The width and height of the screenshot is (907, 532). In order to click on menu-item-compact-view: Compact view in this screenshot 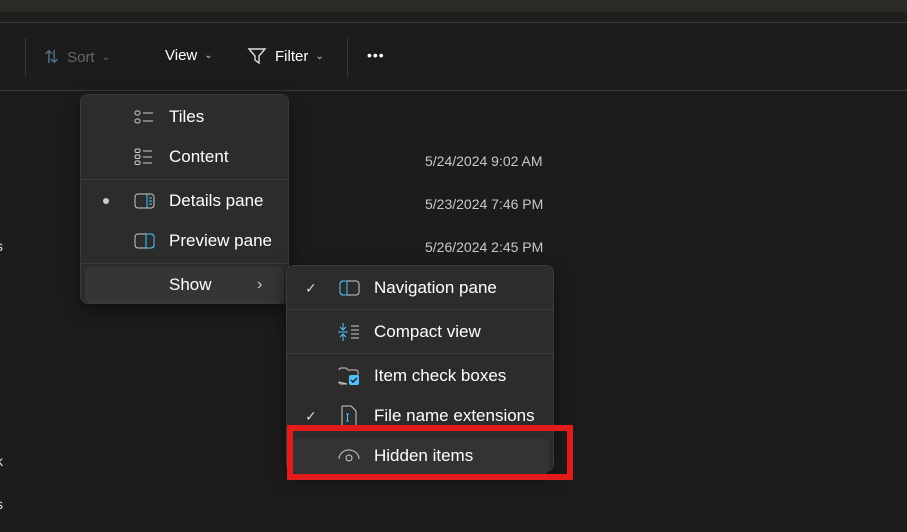, I will do `click(420, 332)`.